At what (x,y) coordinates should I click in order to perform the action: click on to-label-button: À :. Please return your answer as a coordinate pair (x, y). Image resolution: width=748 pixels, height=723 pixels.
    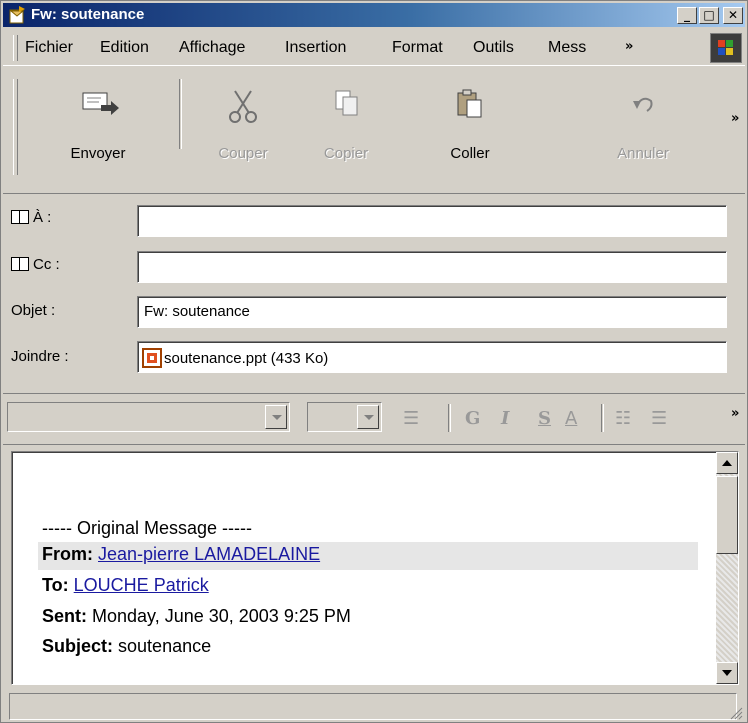
    Looking at the image, I should click on (31, 217).